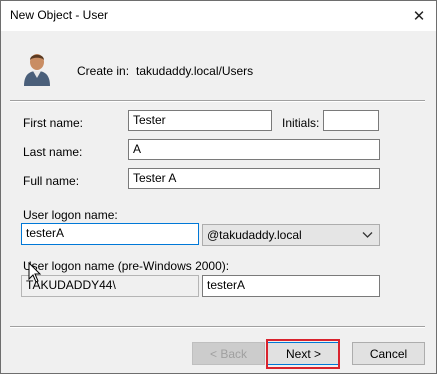 This screenshot has width=437, height=374. Describe the element at coordinates (291, 286) in the screenshot. I see `pre2000-username-field: testerA` at that location.